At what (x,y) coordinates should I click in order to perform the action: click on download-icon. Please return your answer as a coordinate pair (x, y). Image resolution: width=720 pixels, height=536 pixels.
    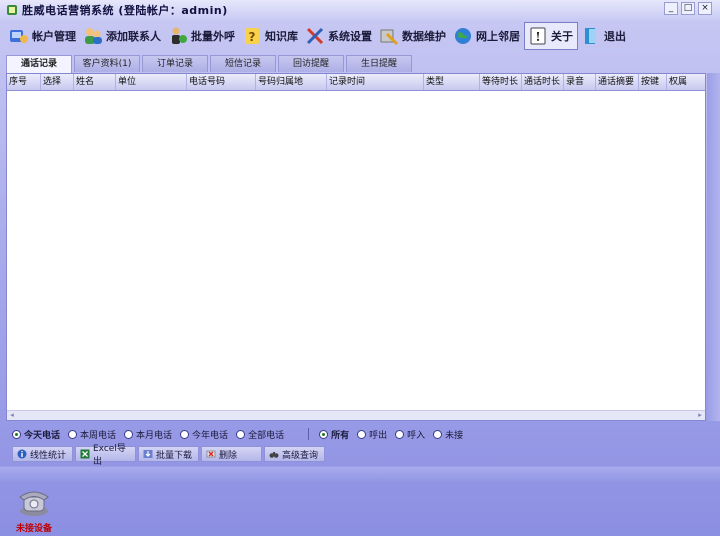
    Looking at the image, I should click on (148, 454).